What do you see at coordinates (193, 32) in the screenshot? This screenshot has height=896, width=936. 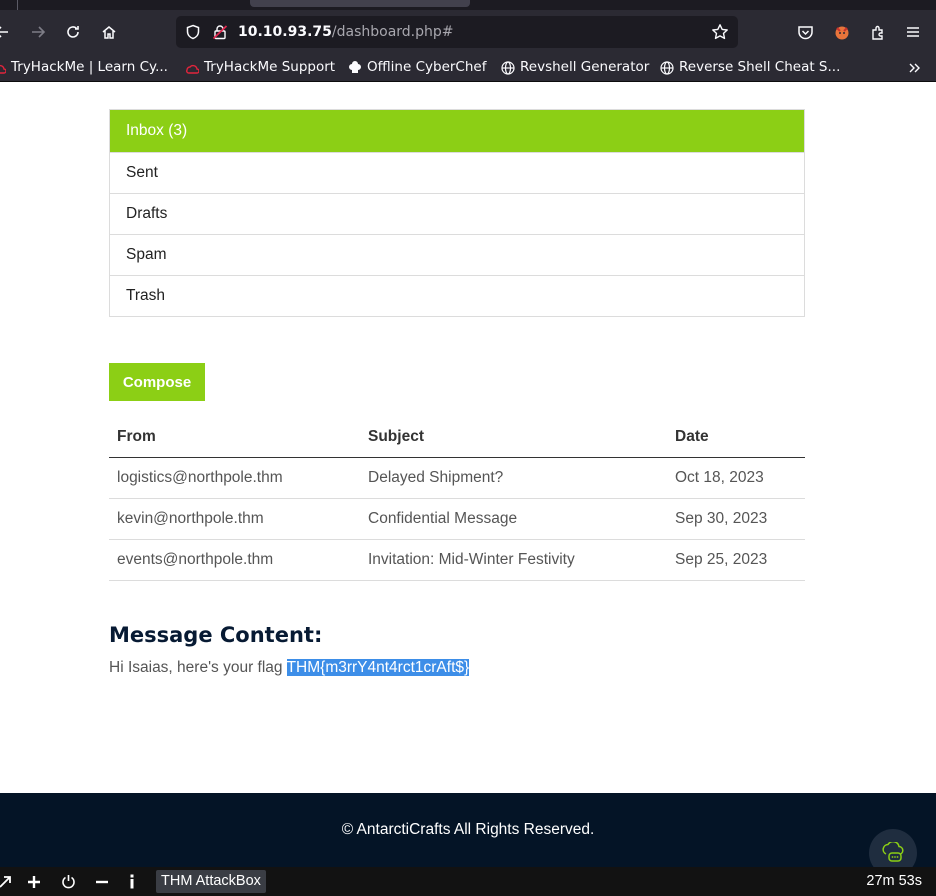 I see `shield-icon` at bounding box center [193, 32].